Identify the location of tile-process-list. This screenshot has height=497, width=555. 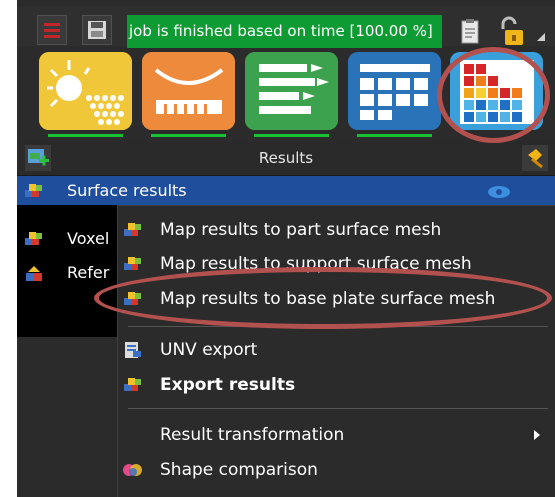
(291, 91).